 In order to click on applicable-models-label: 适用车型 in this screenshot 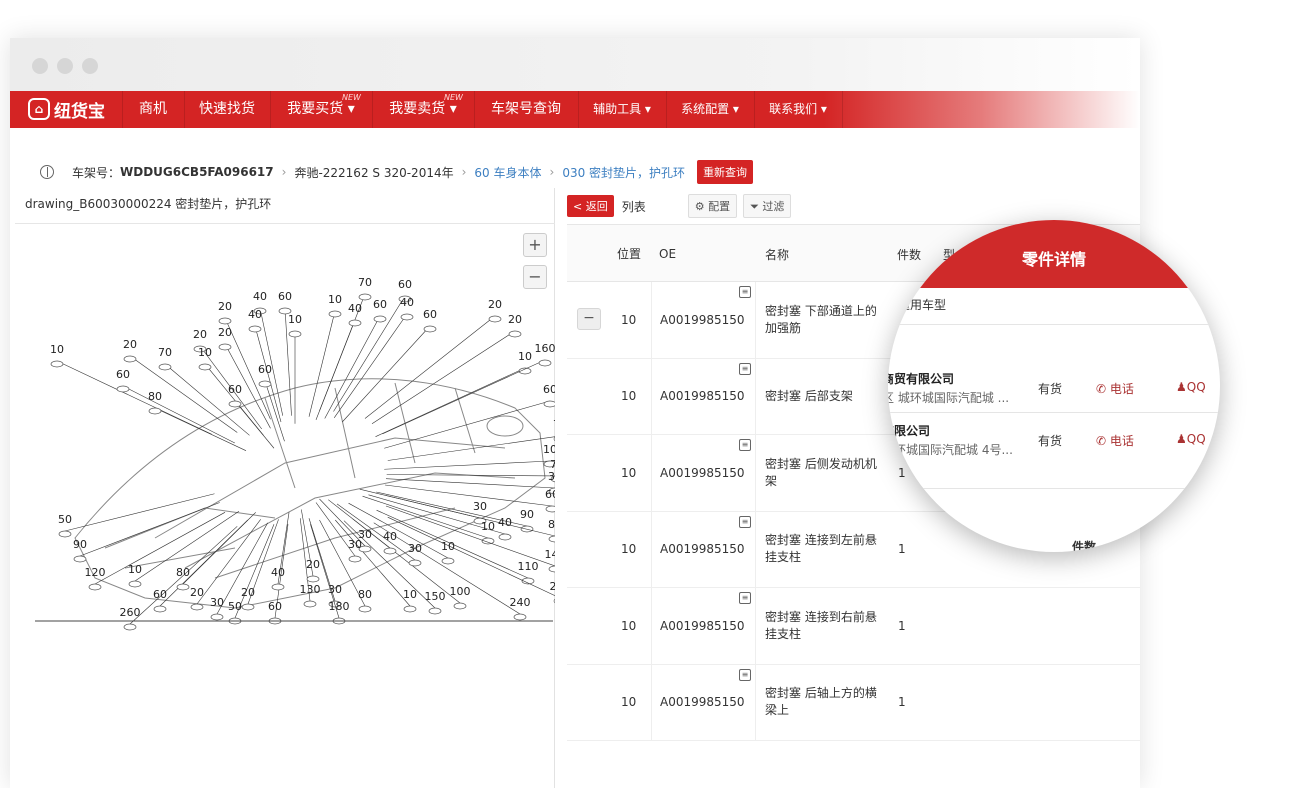, I will do `click(922, 304)`.